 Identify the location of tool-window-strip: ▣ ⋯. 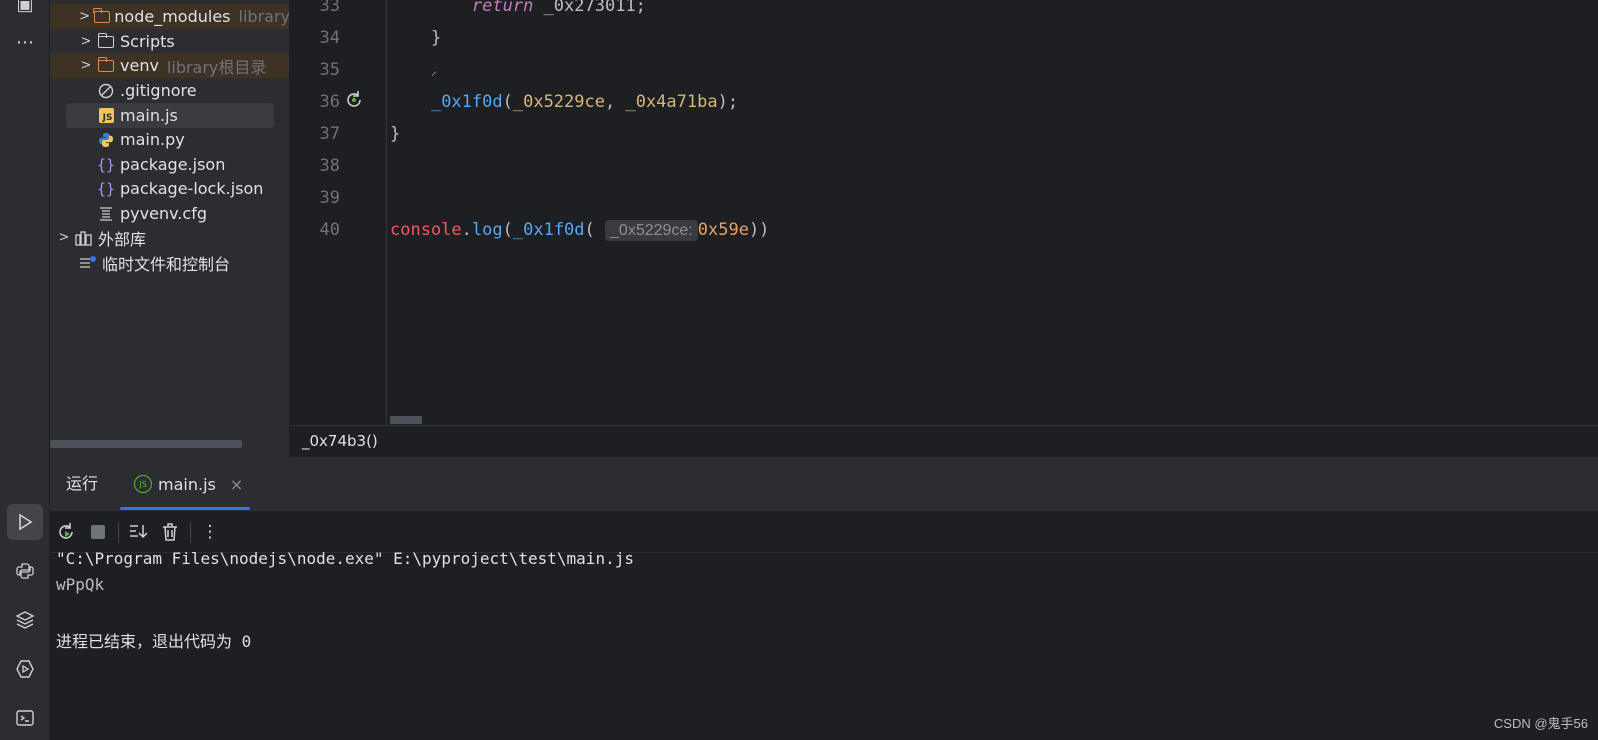
(25, 370).